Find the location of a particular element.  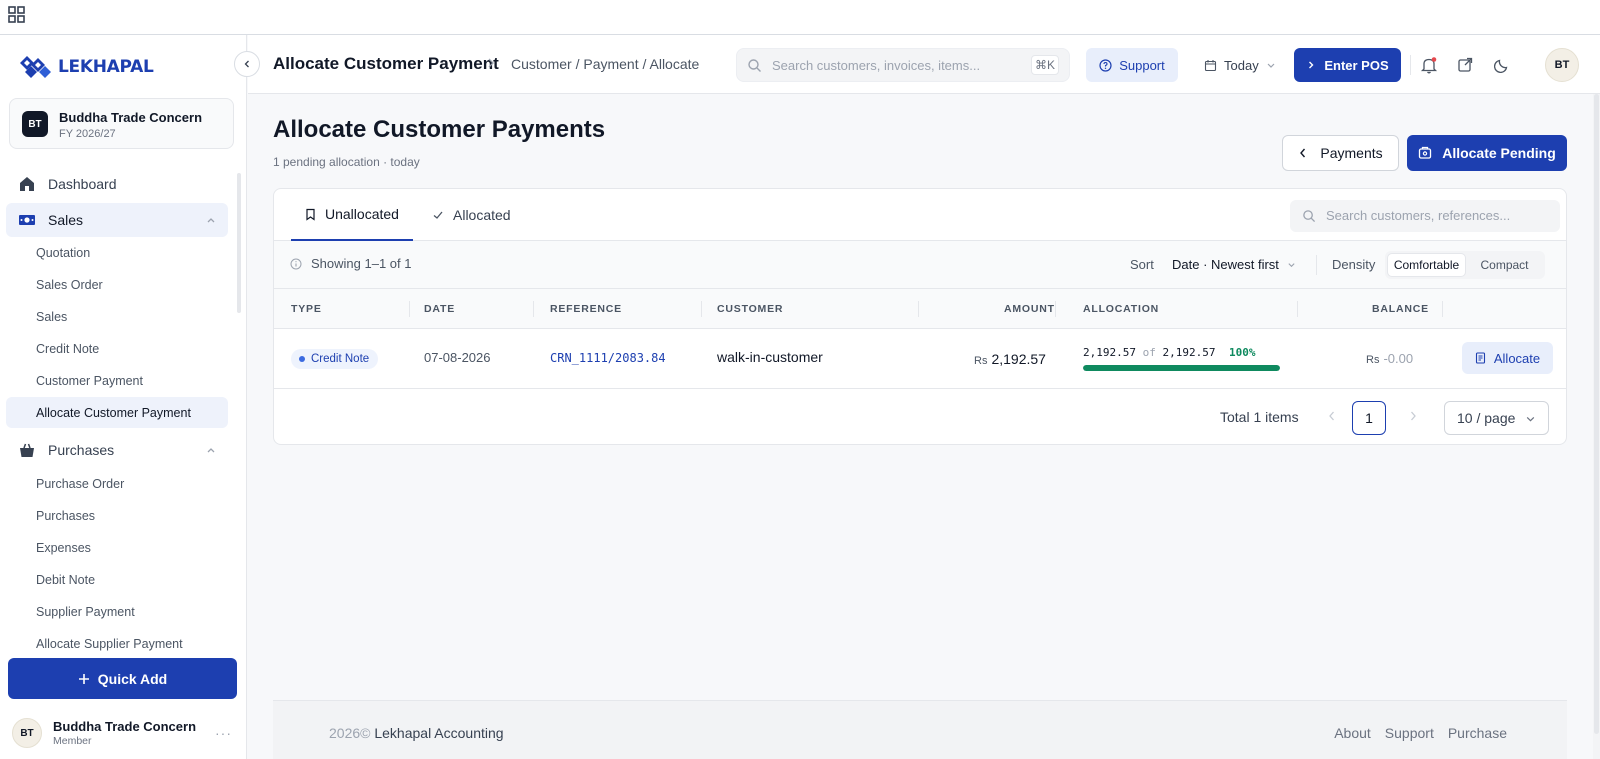

enter-pos-label: Enter POS is located at coordinates (1356, 65).